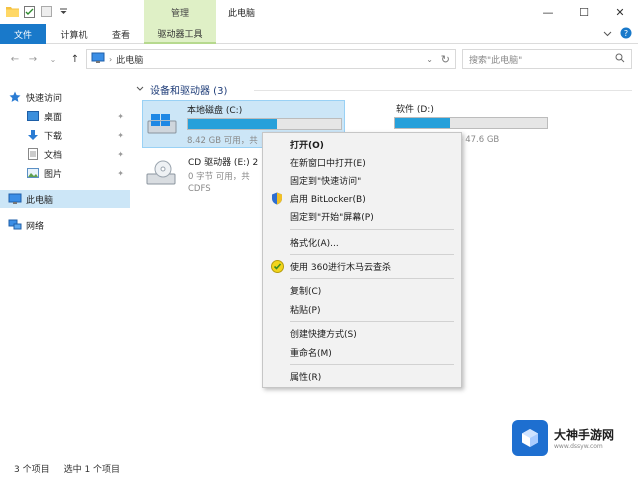  What do you see at coordinates (311, 353) in the screenshot?
I see `menu-item-label: 重命名(M)` at bounding box center [311, 353].